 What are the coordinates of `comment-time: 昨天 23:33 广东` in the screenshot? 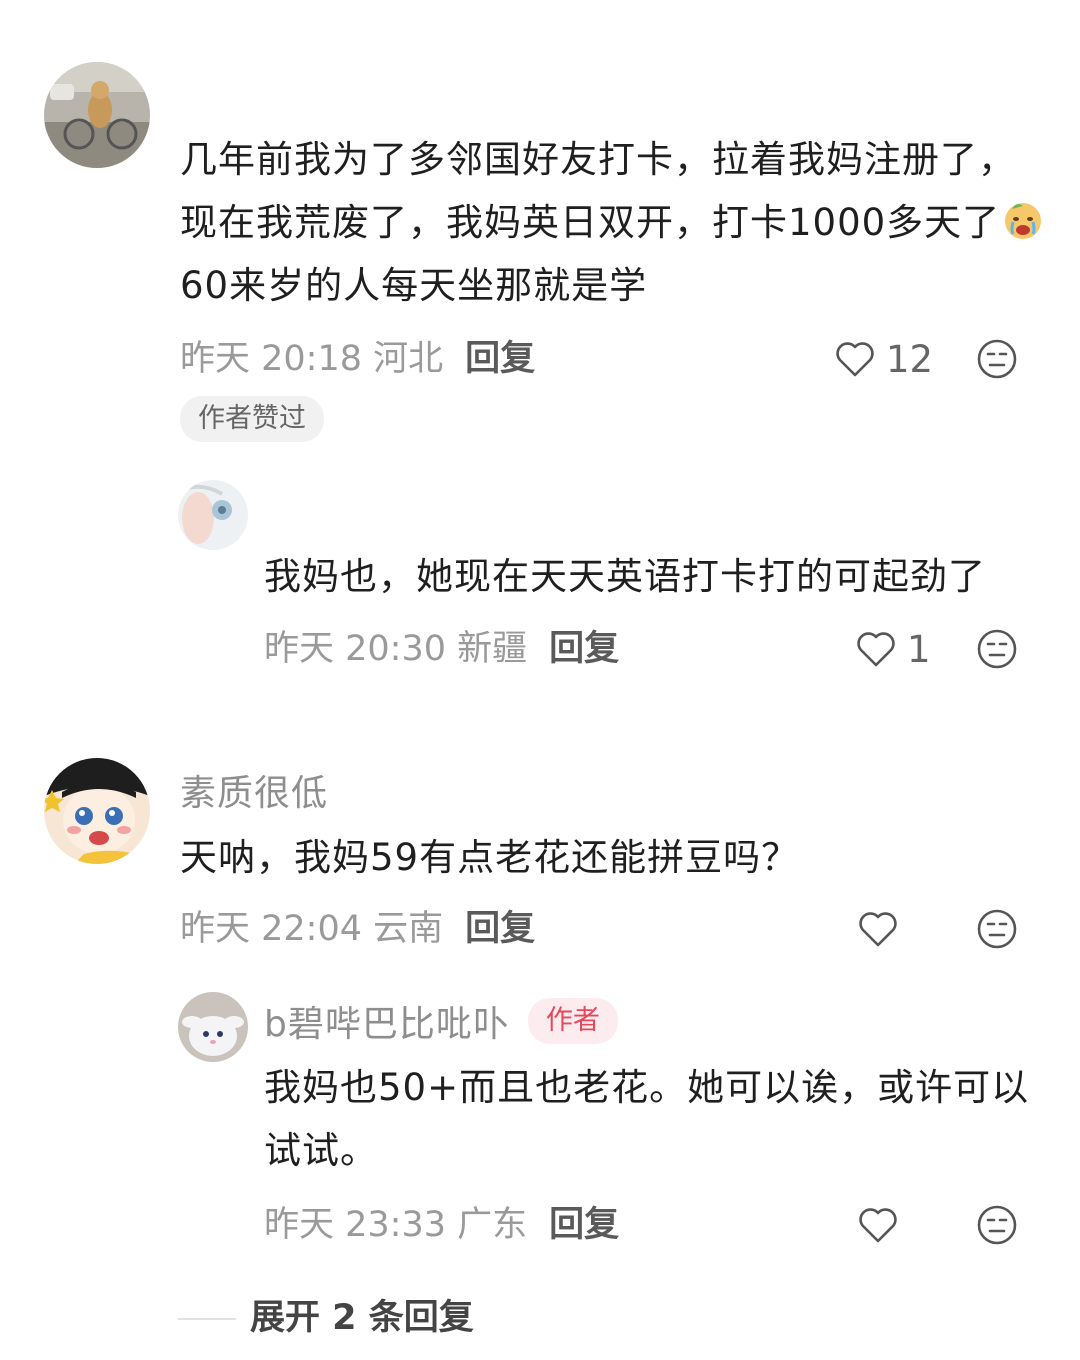 It's located at (396, 1225).